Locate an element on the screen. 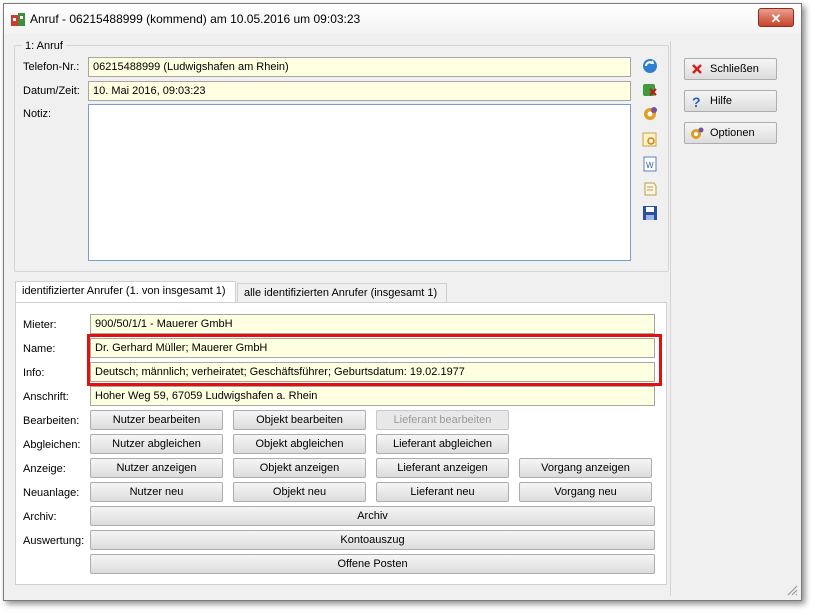 Image resolution: width=815 pixels, height=615 pixels. datetime-field: 10. Mai 2016, 09:03:23 is located at coordinates (359, 91).